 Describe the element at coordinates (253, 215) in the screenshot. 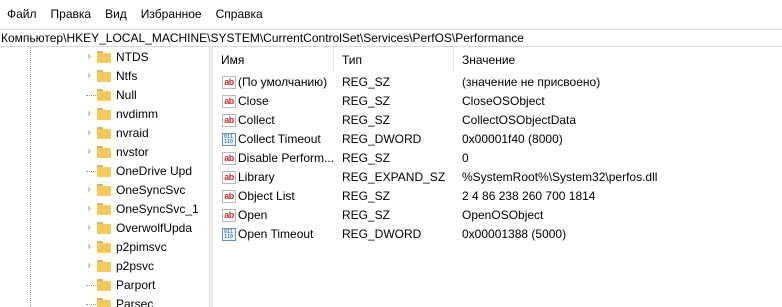

I see `value-name: Open` at that location.